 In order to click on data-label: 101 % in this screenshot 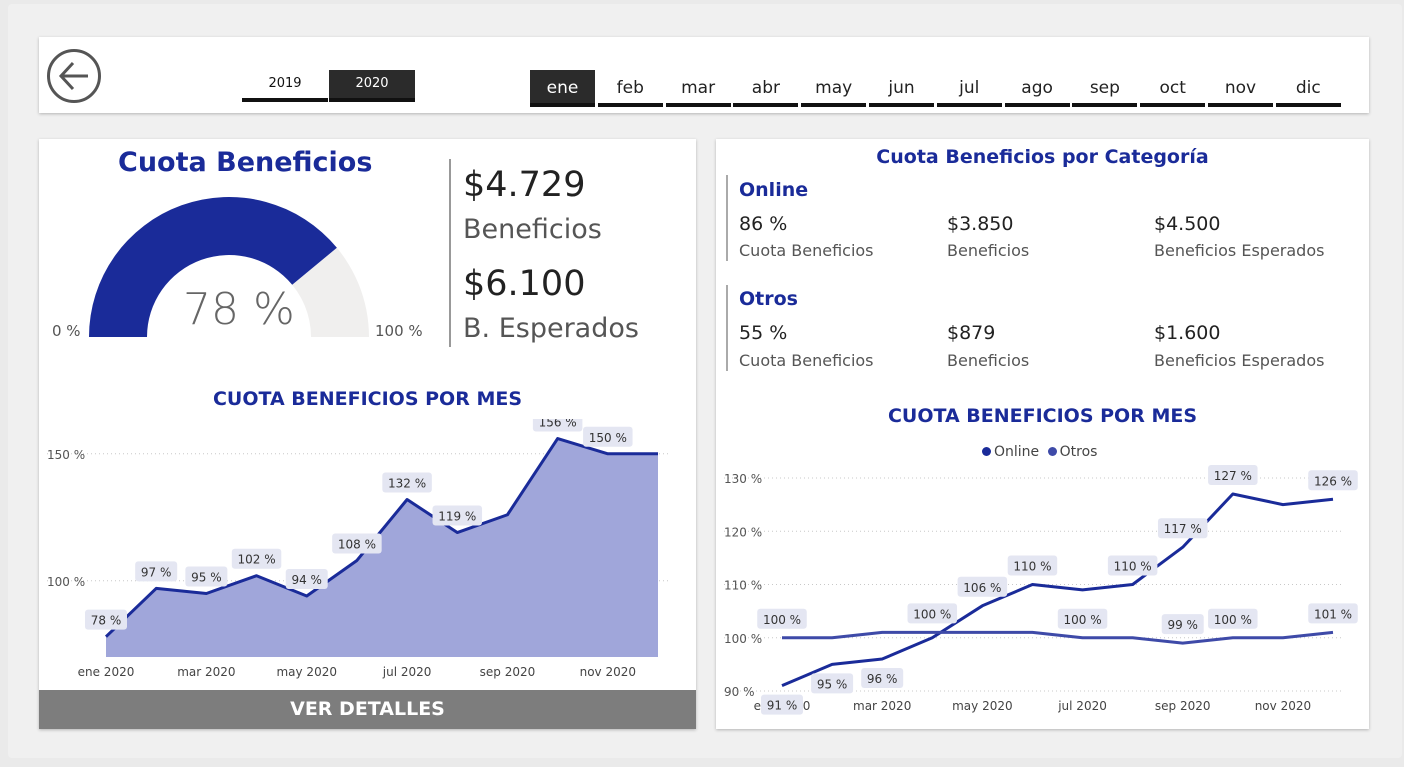, I will do `click(1333, 614)`.